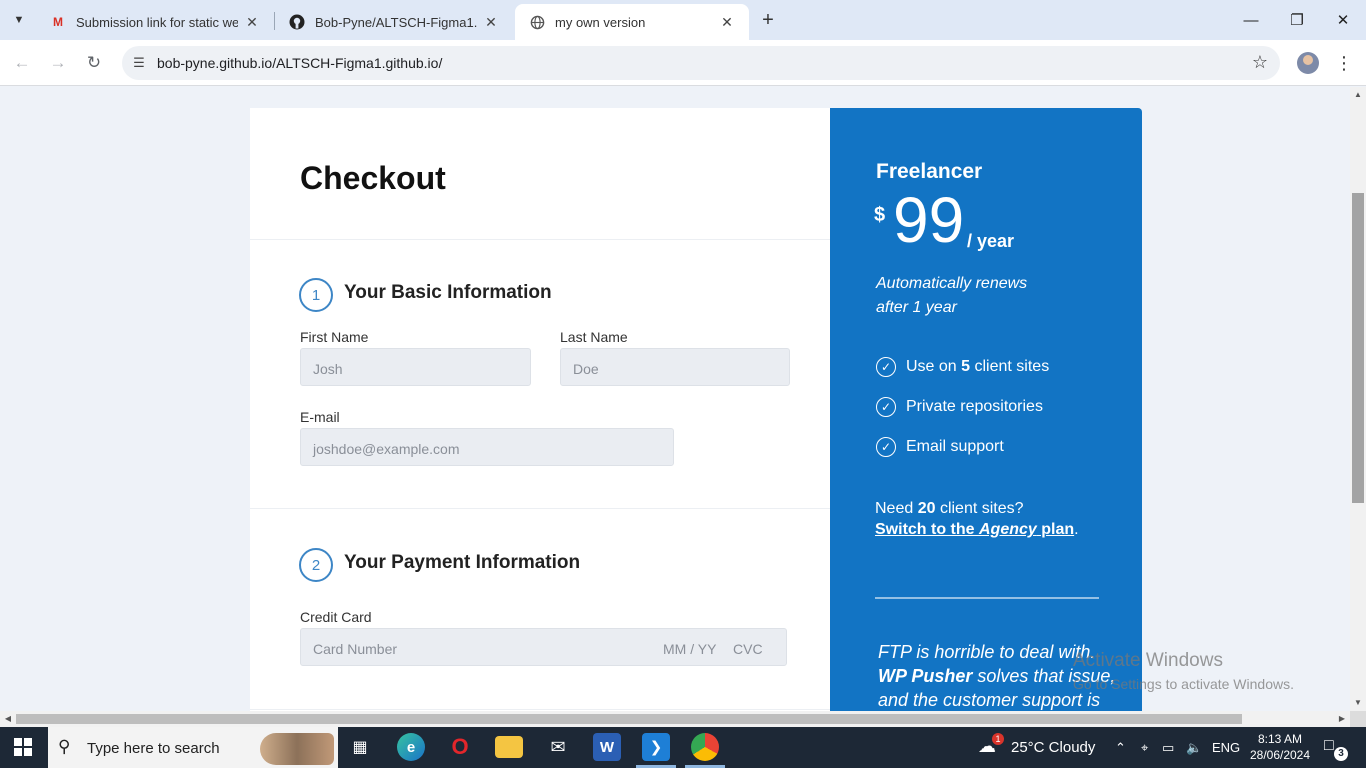 The image size is (1366, 768). I want to click on first-name-label: First Name, so click(334, 337).